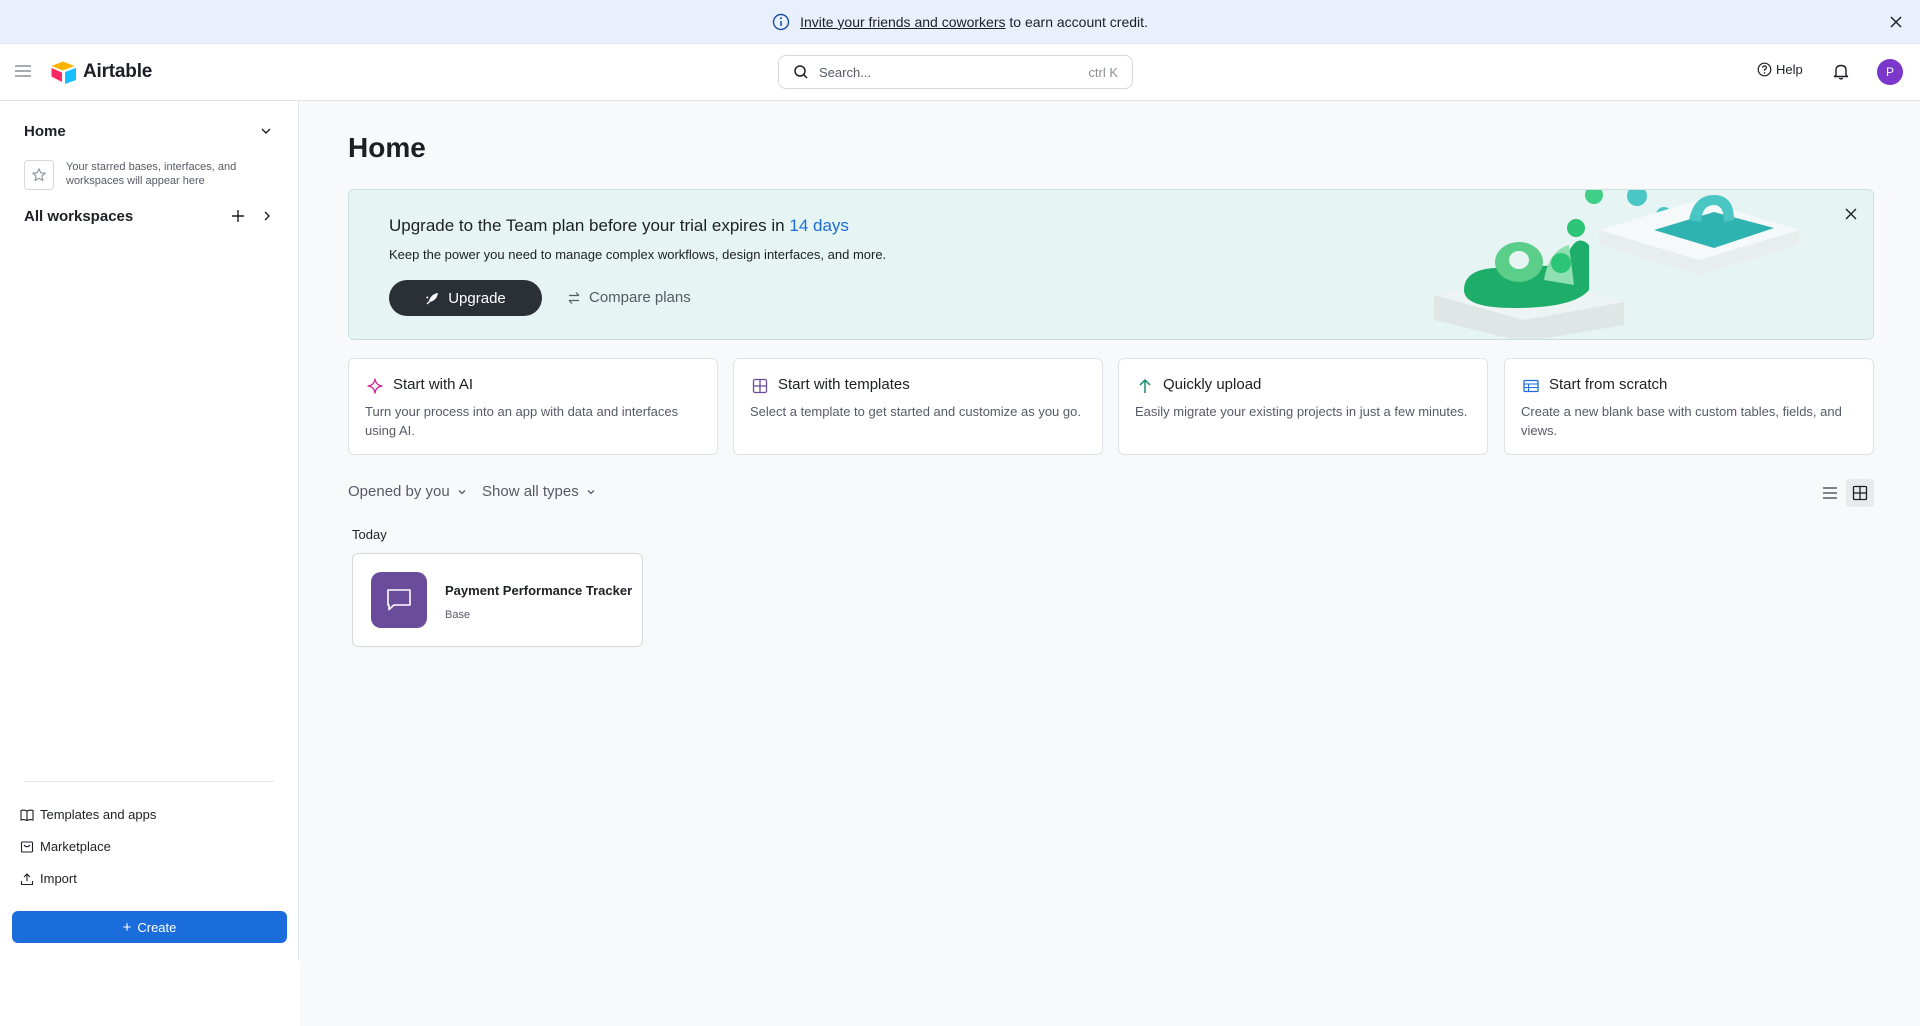  I want to click on create-button: + Create, so click(149, 927).